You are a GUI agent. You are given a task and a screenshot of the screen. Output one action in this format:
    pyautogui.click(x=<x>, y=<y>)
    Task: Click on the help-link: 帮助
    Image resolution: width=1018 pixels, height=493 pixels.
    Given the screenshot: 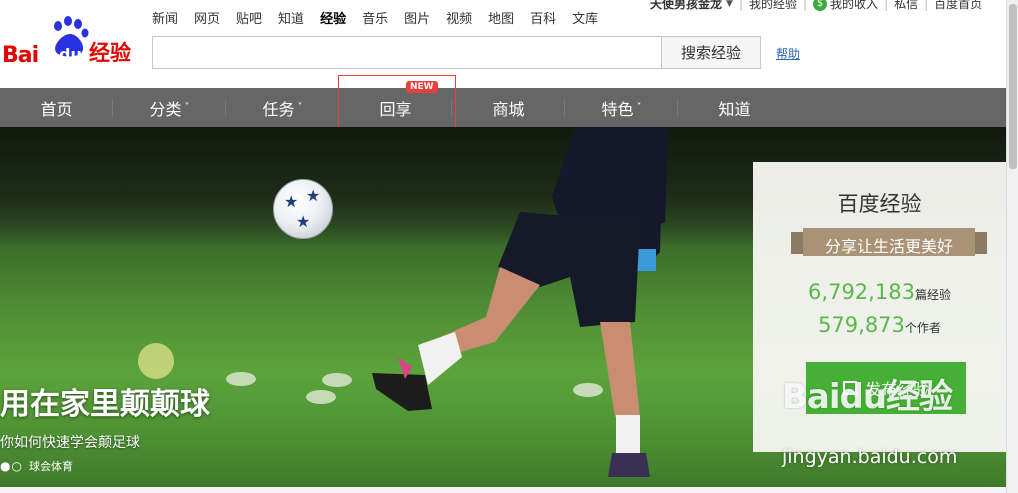 What is the action you would take?
    pyautogui.click(x=788, y=53)
    